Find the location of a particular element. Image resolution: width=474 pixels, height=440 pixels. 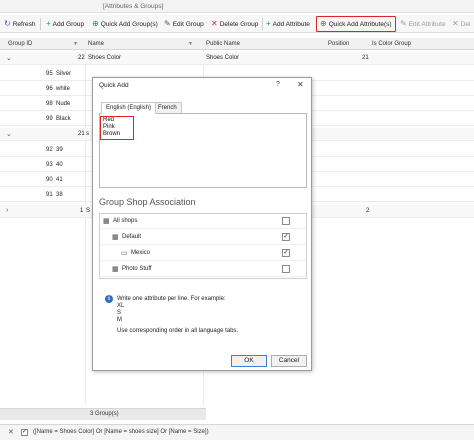

tree-row-all-shops: ▦ All shops is located at coordinates (203, 221).